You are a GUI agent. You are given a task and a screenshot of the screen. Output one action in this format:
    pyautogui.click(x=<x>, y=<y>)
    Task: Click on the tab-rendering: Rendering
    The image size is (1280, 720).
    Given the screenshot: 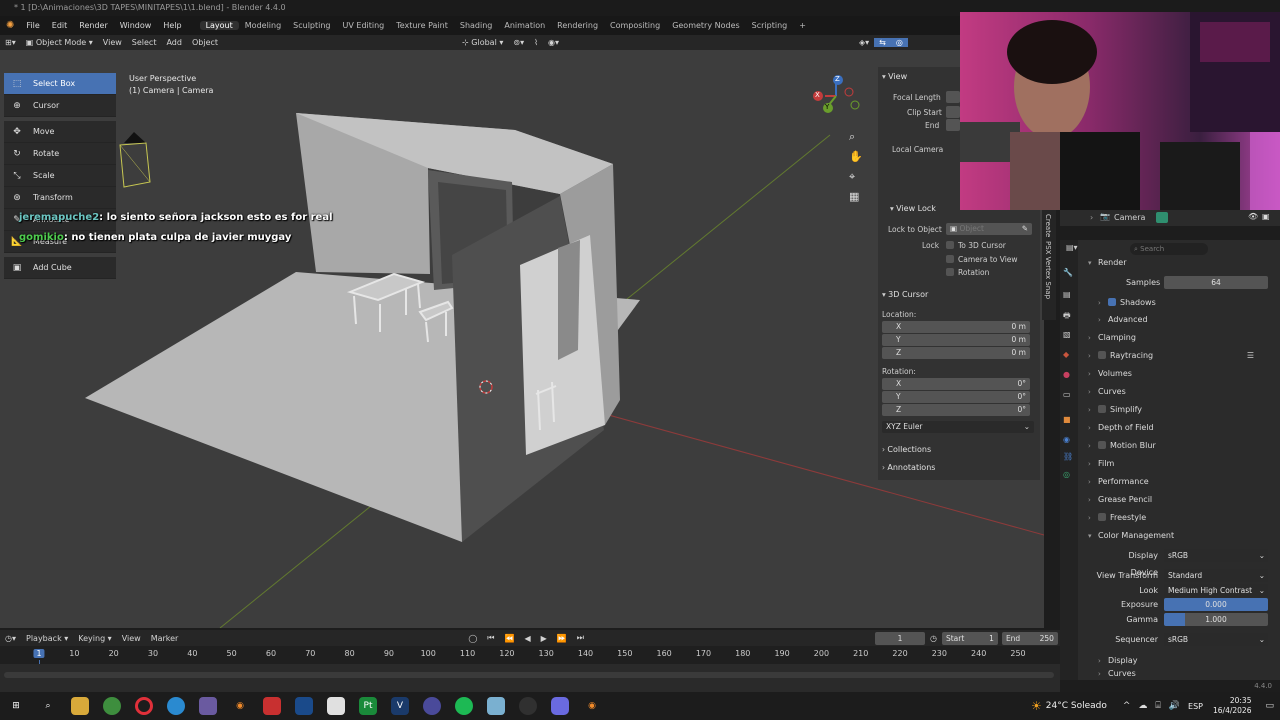 What is the action you would take?
    pyautogui.click(x=577, y=25)
    